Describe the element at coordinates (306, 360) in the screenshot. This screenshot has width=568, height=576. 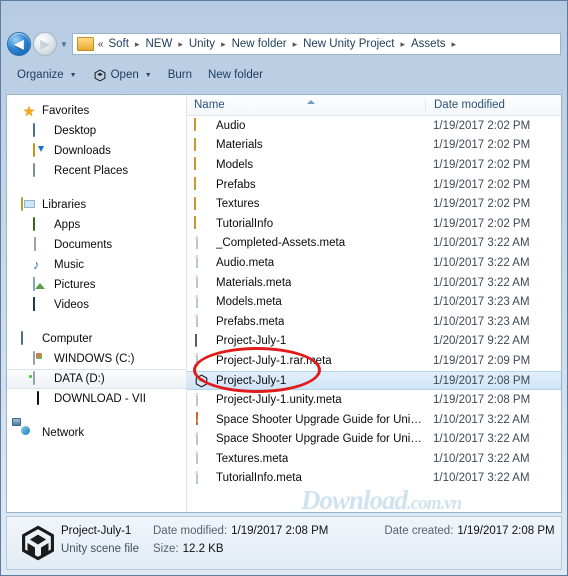
I see `file-name-cell: Project-July-1.rar.meta` at that location.